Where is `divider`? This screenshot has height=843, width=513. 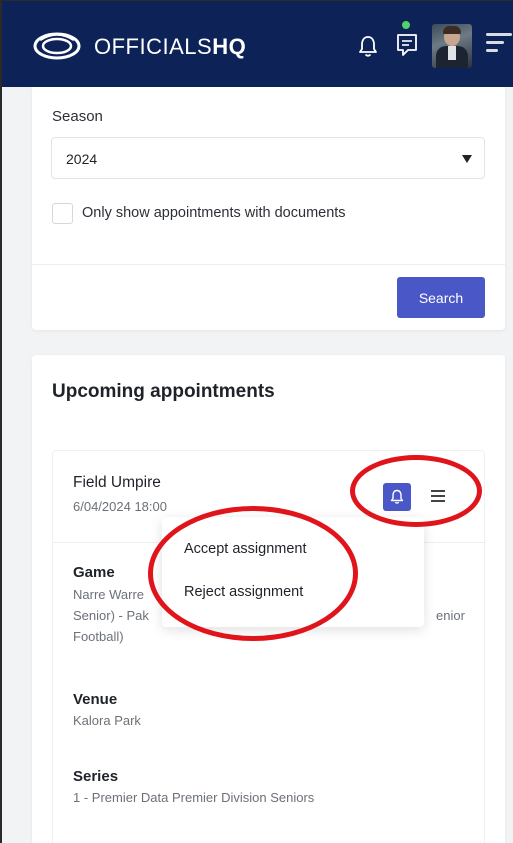
divider is located at coordinates (268, 264).